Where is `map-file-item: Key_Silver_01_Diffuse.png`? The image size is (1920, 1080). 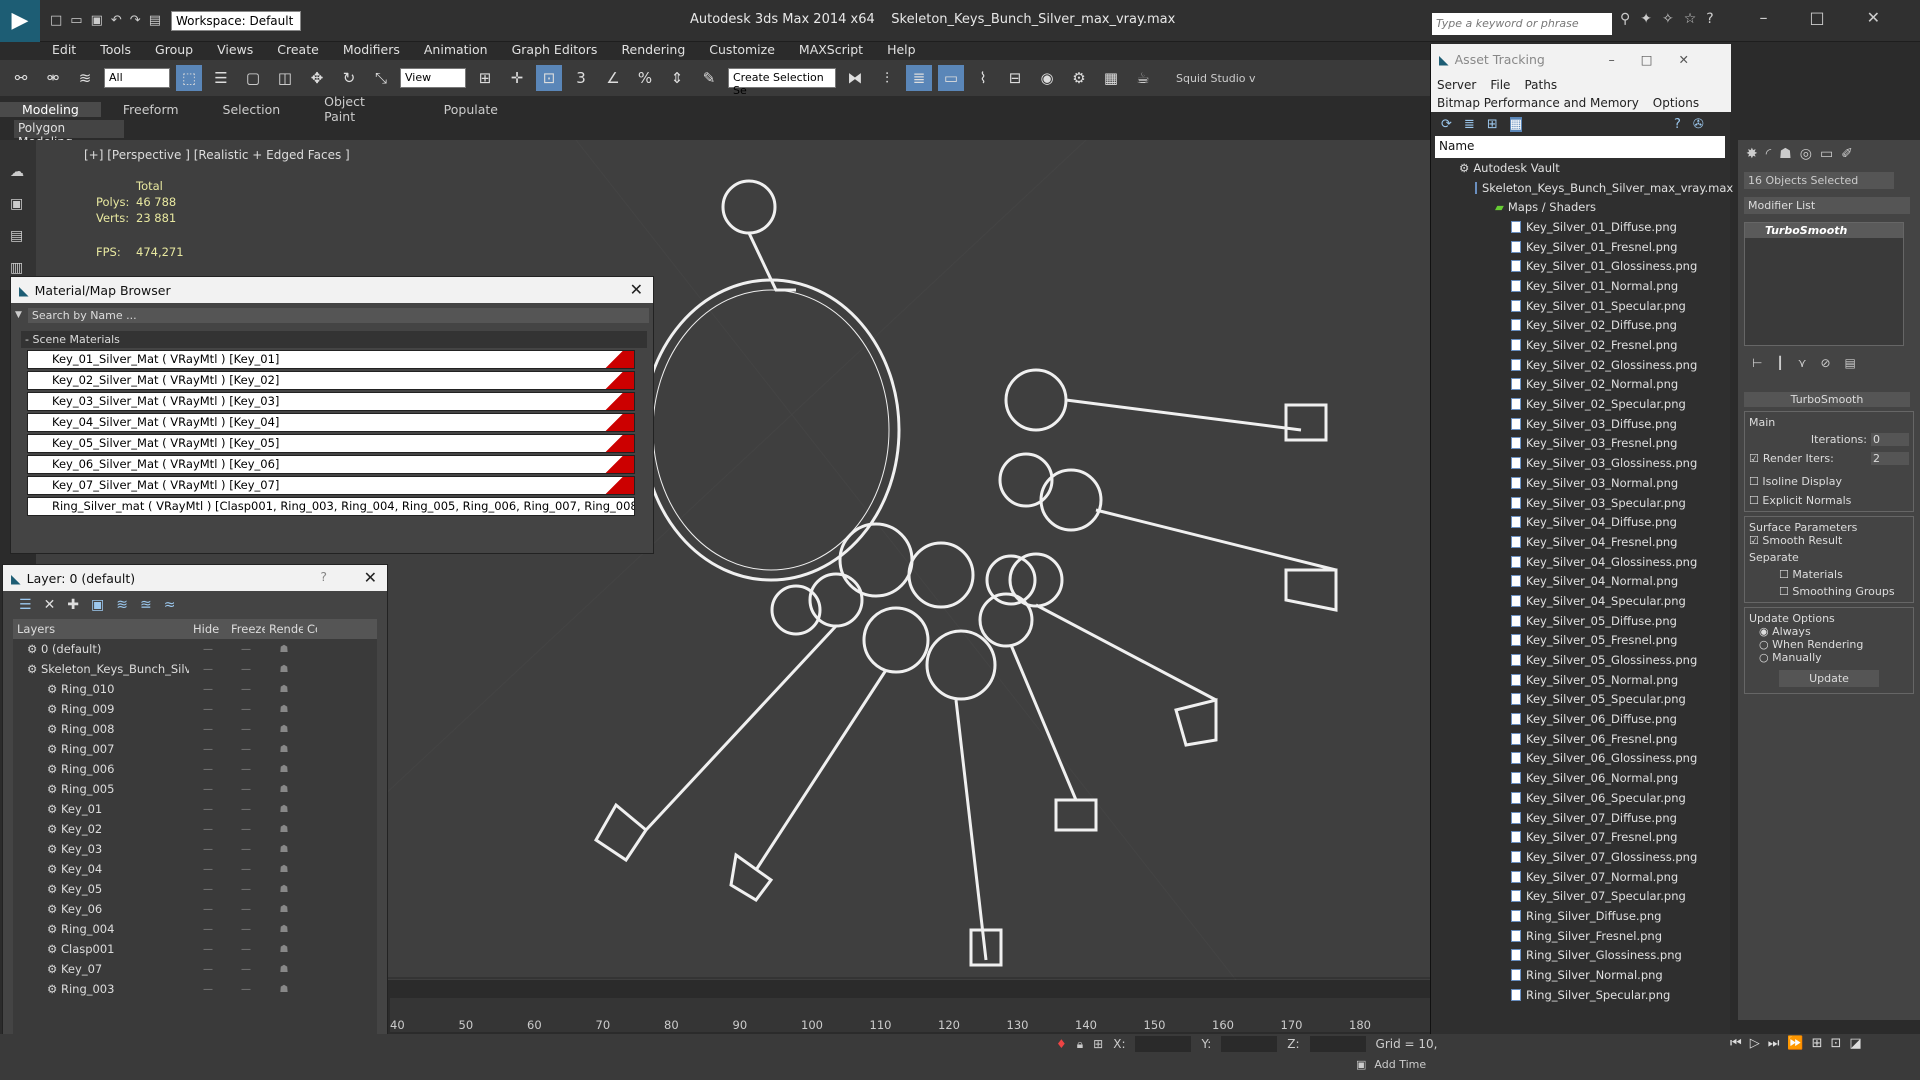 map-file-item: Key_Silver_01_Diffuse.png is located at coordinates (1580, 227).